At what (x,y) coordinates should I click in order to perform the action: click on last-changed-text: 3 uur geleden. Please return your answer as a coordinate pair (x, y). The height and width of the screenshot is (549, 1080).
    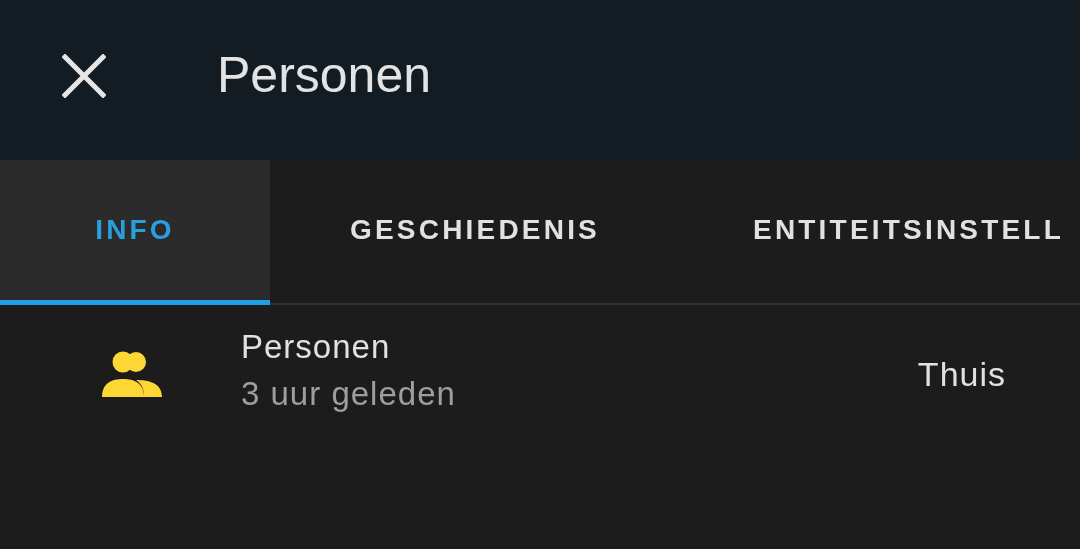
    Looking at the image, I should click on (349, 394).